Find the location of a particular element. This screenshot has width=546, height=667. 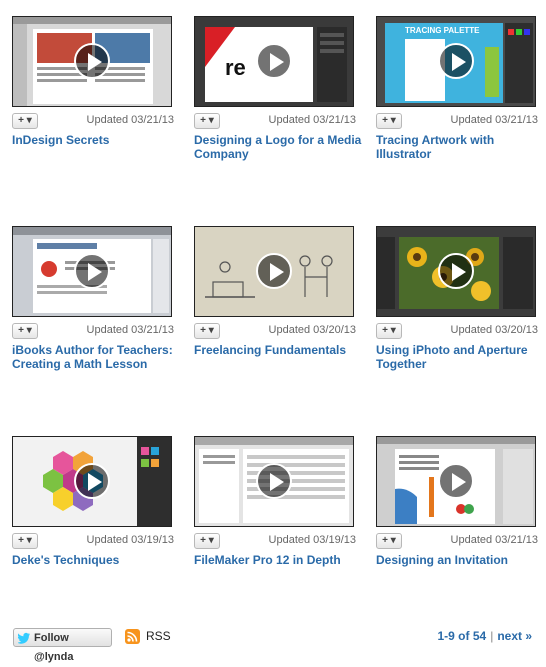

course-title-link: Deke's Techniques is located at coordinates (96, 560).